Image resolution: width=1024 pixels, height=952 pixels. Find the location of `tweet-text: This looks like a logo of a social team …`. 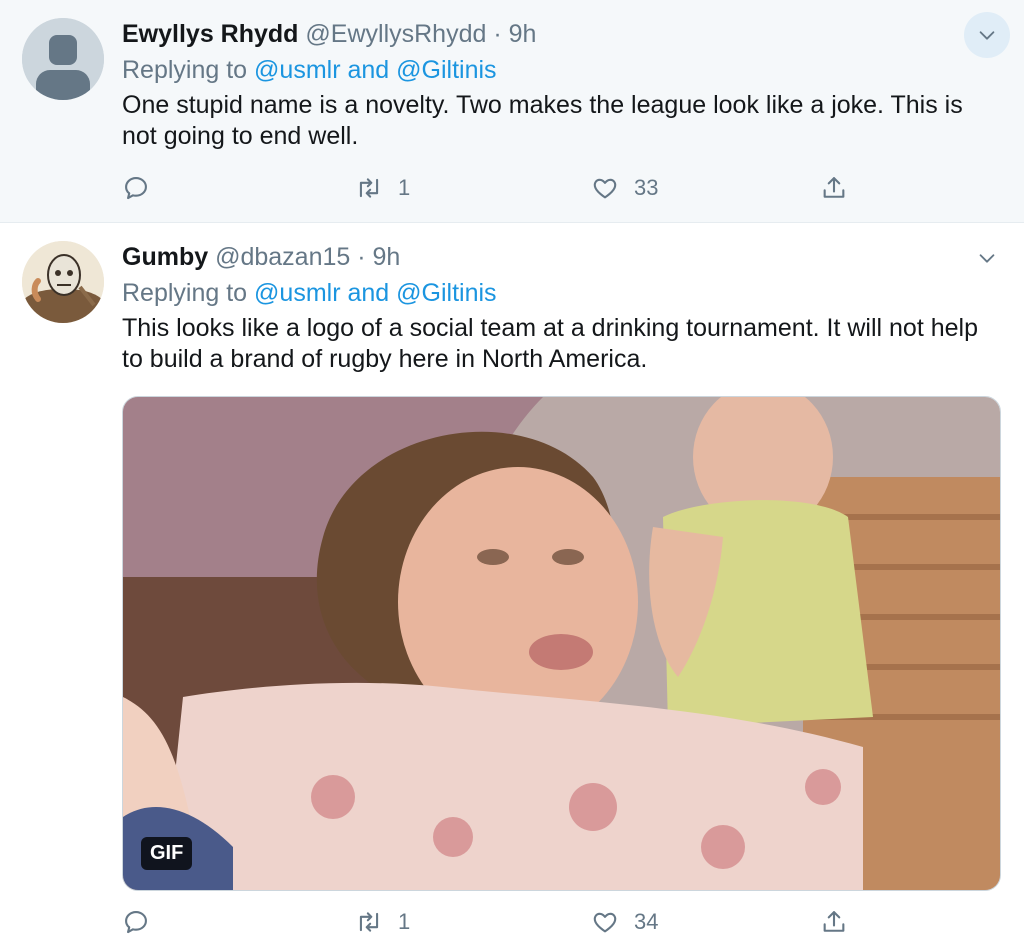

tweet-text: This looks like a logo of a social team … is located at coordinates (550, 343).